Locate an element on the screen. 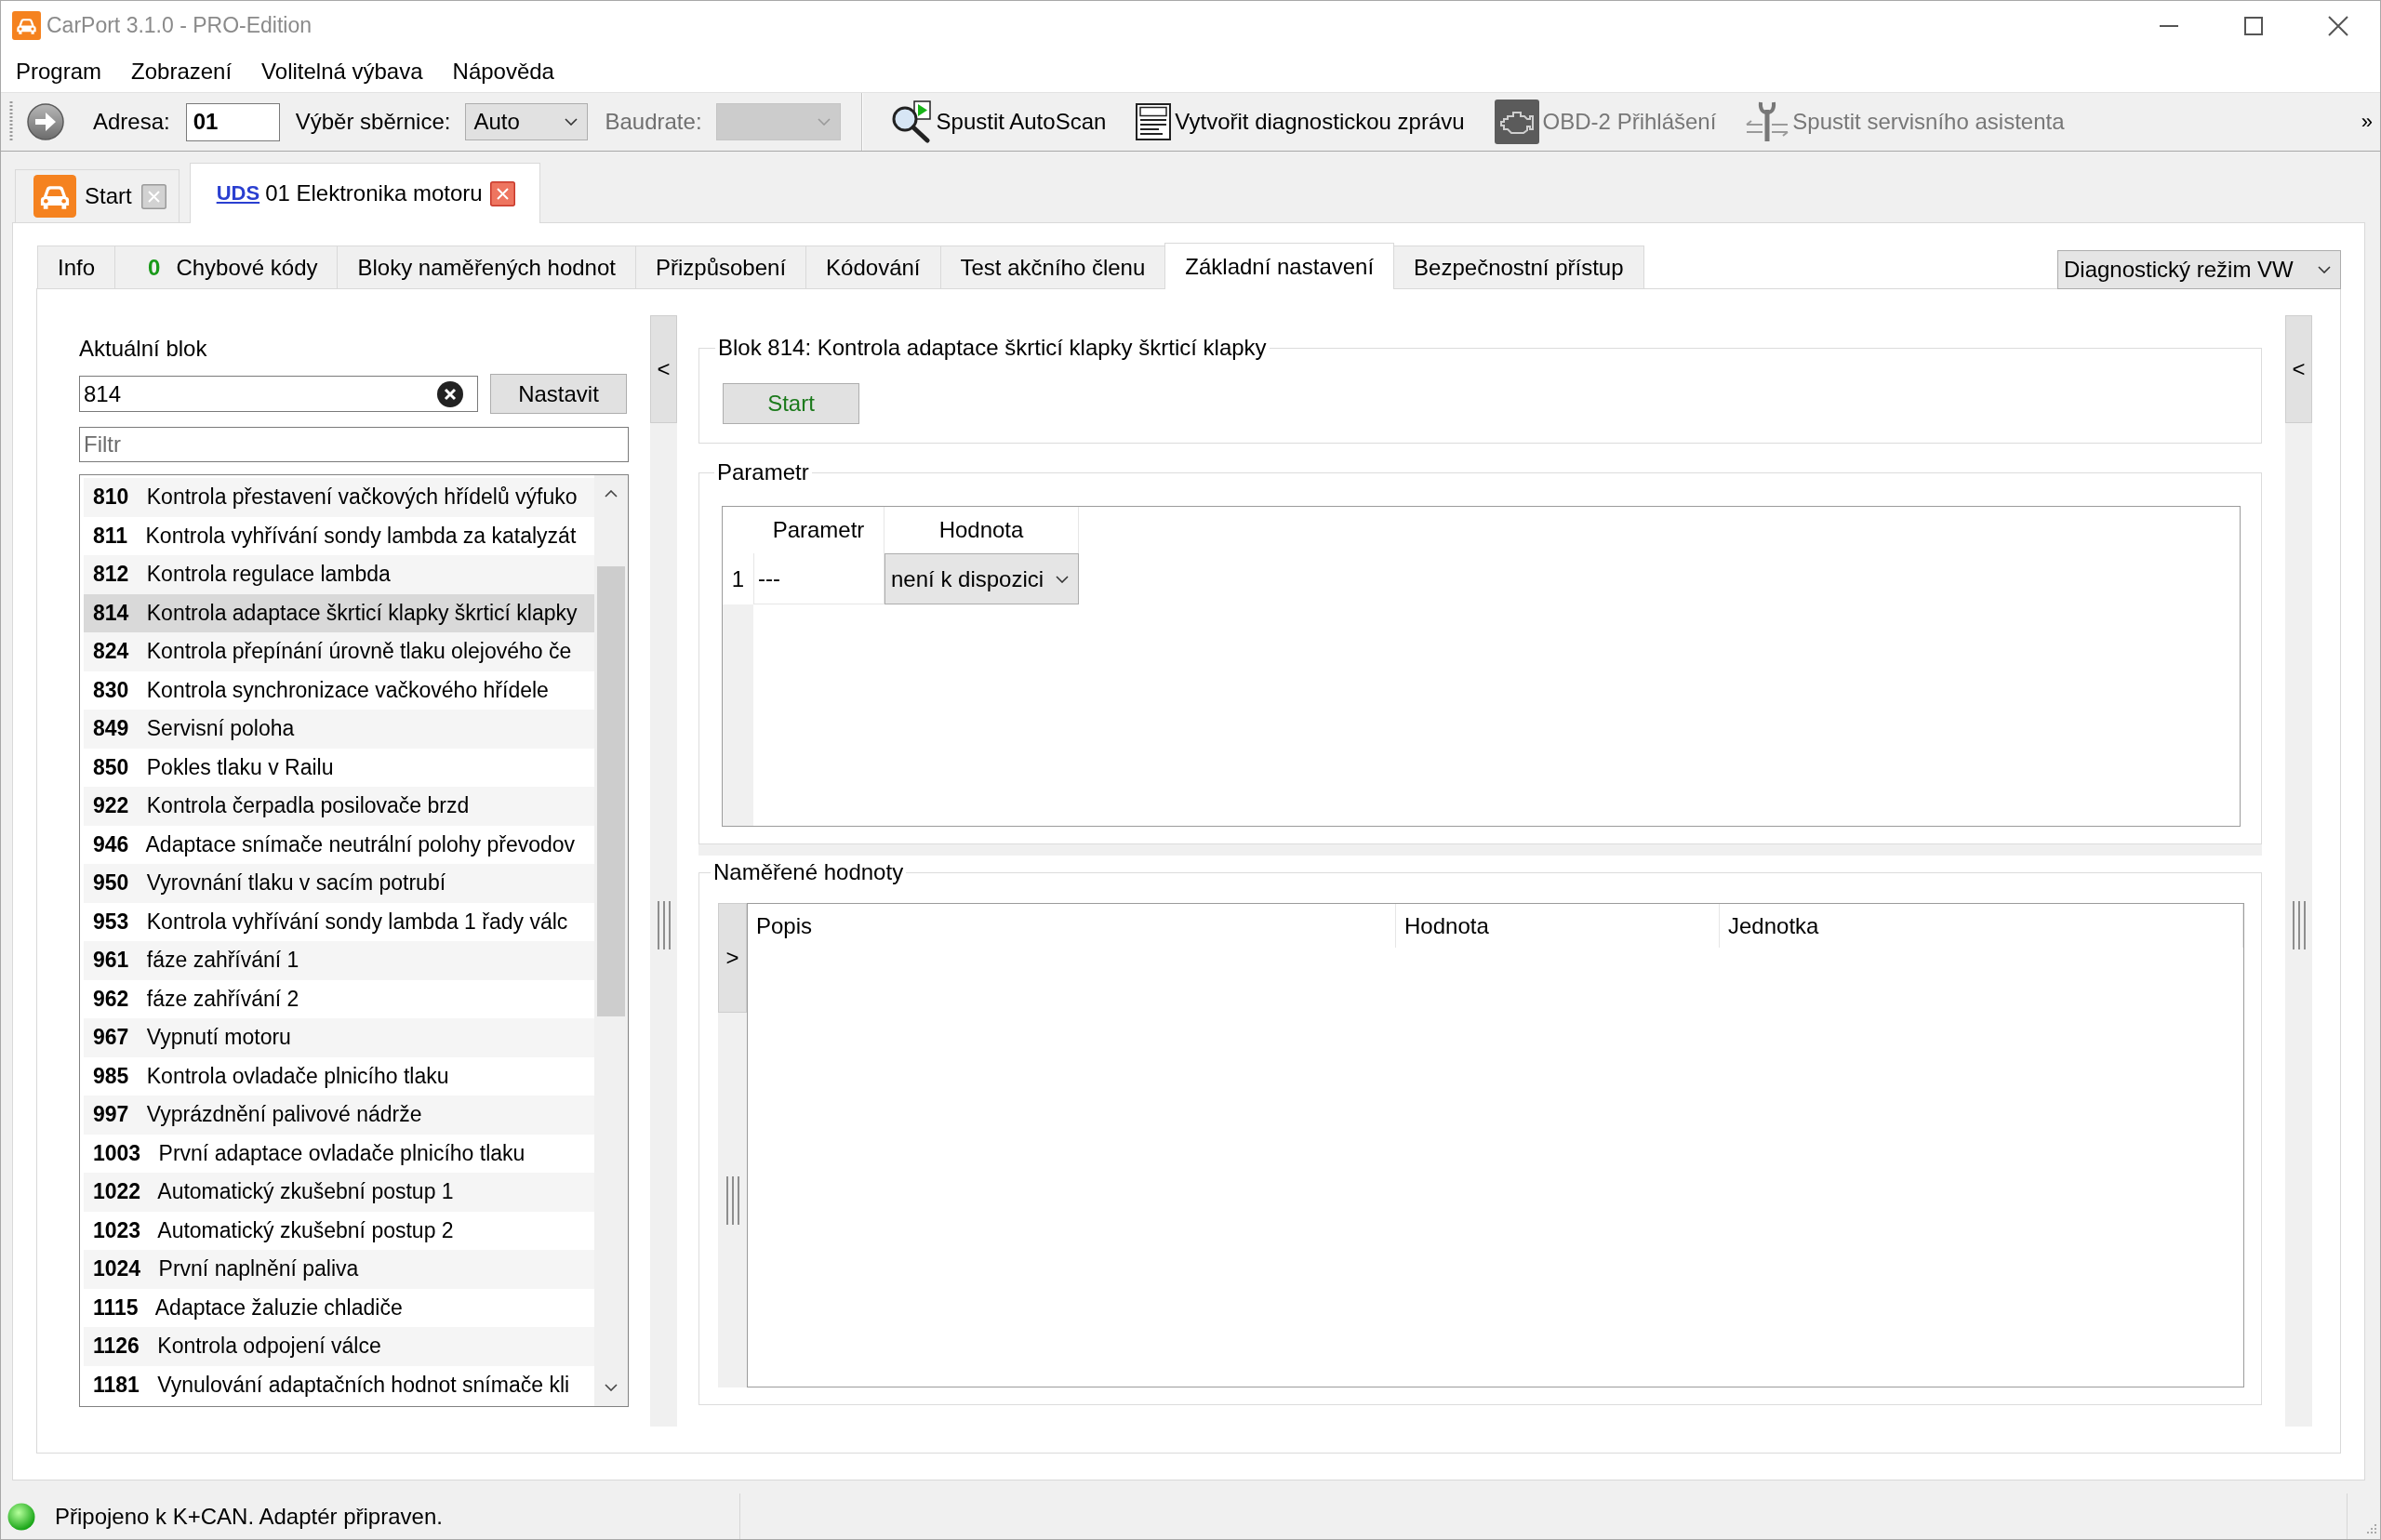 This screenshot has height=1540, width=2381. tab: Info is located at coordinates (76, 267).